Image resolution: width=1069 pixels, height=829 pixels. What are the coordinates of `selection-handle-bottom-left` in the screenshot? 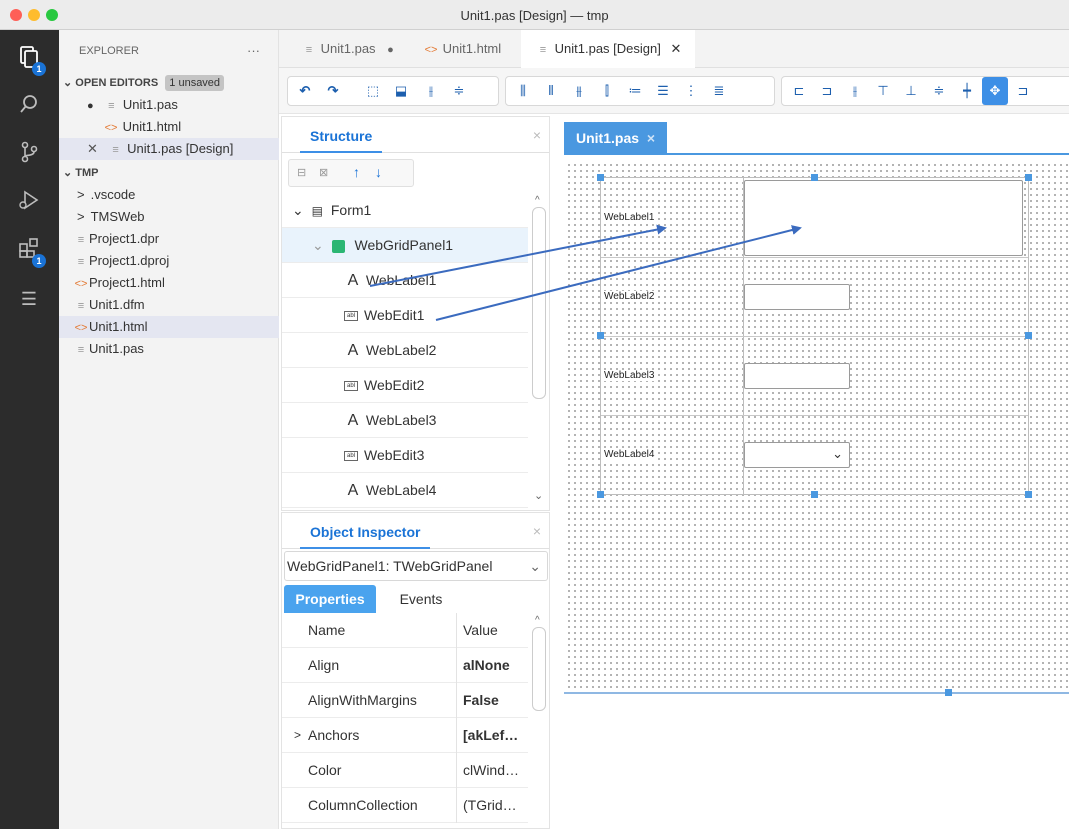 It's located at (600, 494).